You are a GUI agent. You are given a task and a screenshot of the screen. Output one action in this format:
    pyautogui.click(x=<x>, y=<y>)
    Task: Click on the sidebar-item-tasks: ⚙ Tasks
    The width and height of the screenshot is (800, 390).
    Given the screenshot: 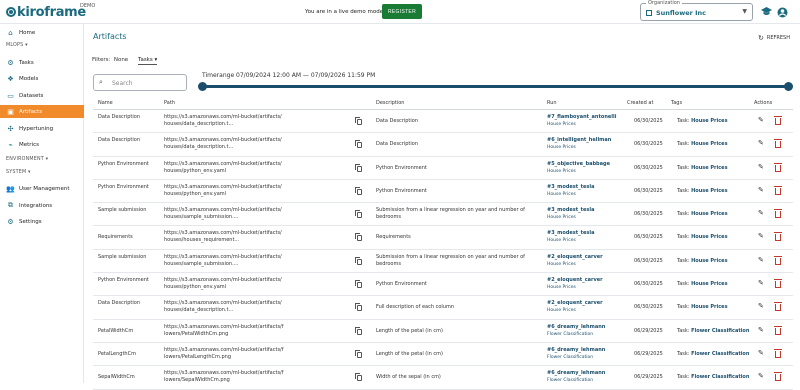 What is the action you would take?
    pyautogui.click(x=42, y=62)
    